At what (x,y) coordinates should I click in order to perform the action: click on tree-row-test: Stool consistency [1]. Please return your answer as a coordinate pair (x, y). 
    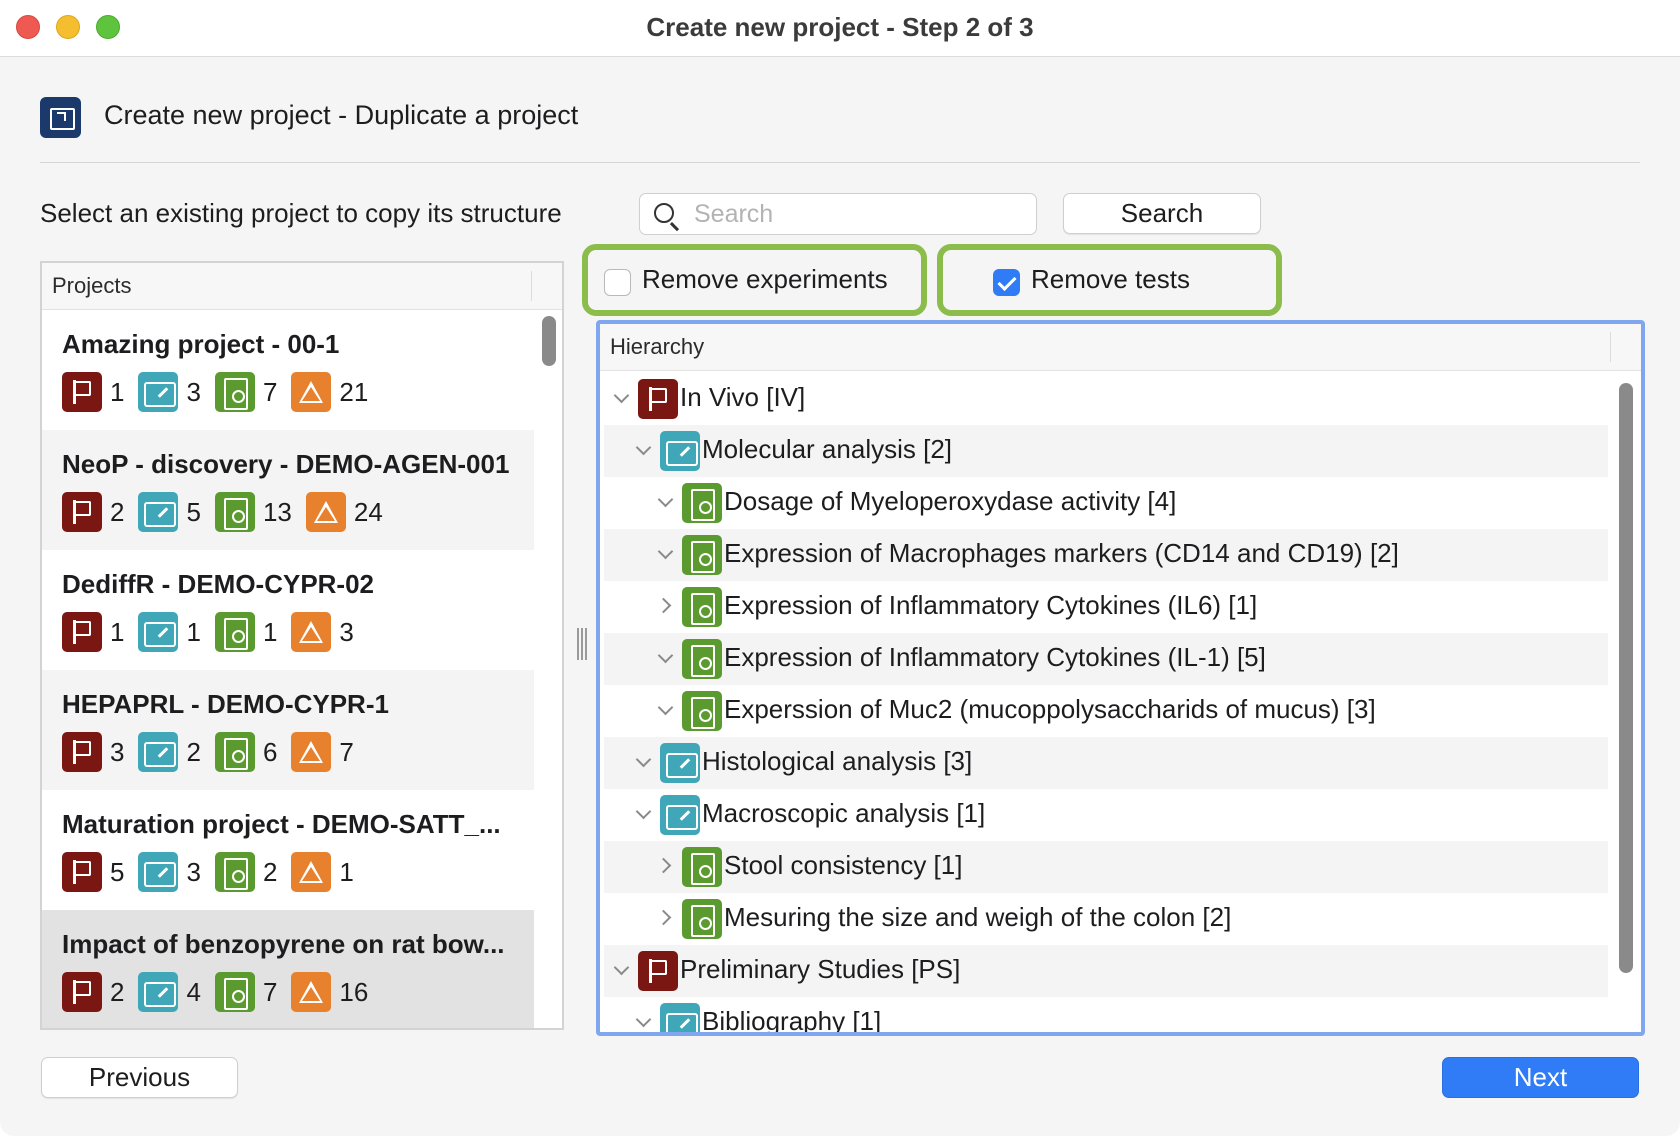
    Looking at the image, I should click on (1106, 867).